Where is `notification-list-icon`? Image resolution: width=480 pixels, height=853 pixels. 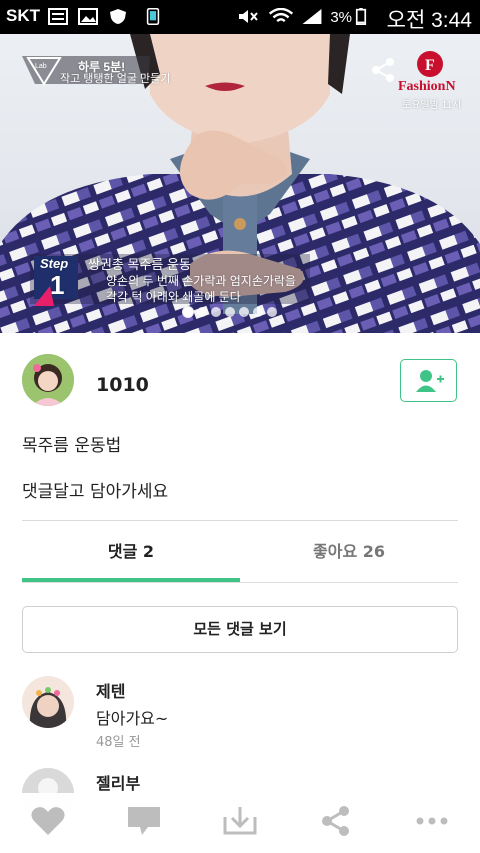 notification-list-icon is located at coordinates (58, 16).